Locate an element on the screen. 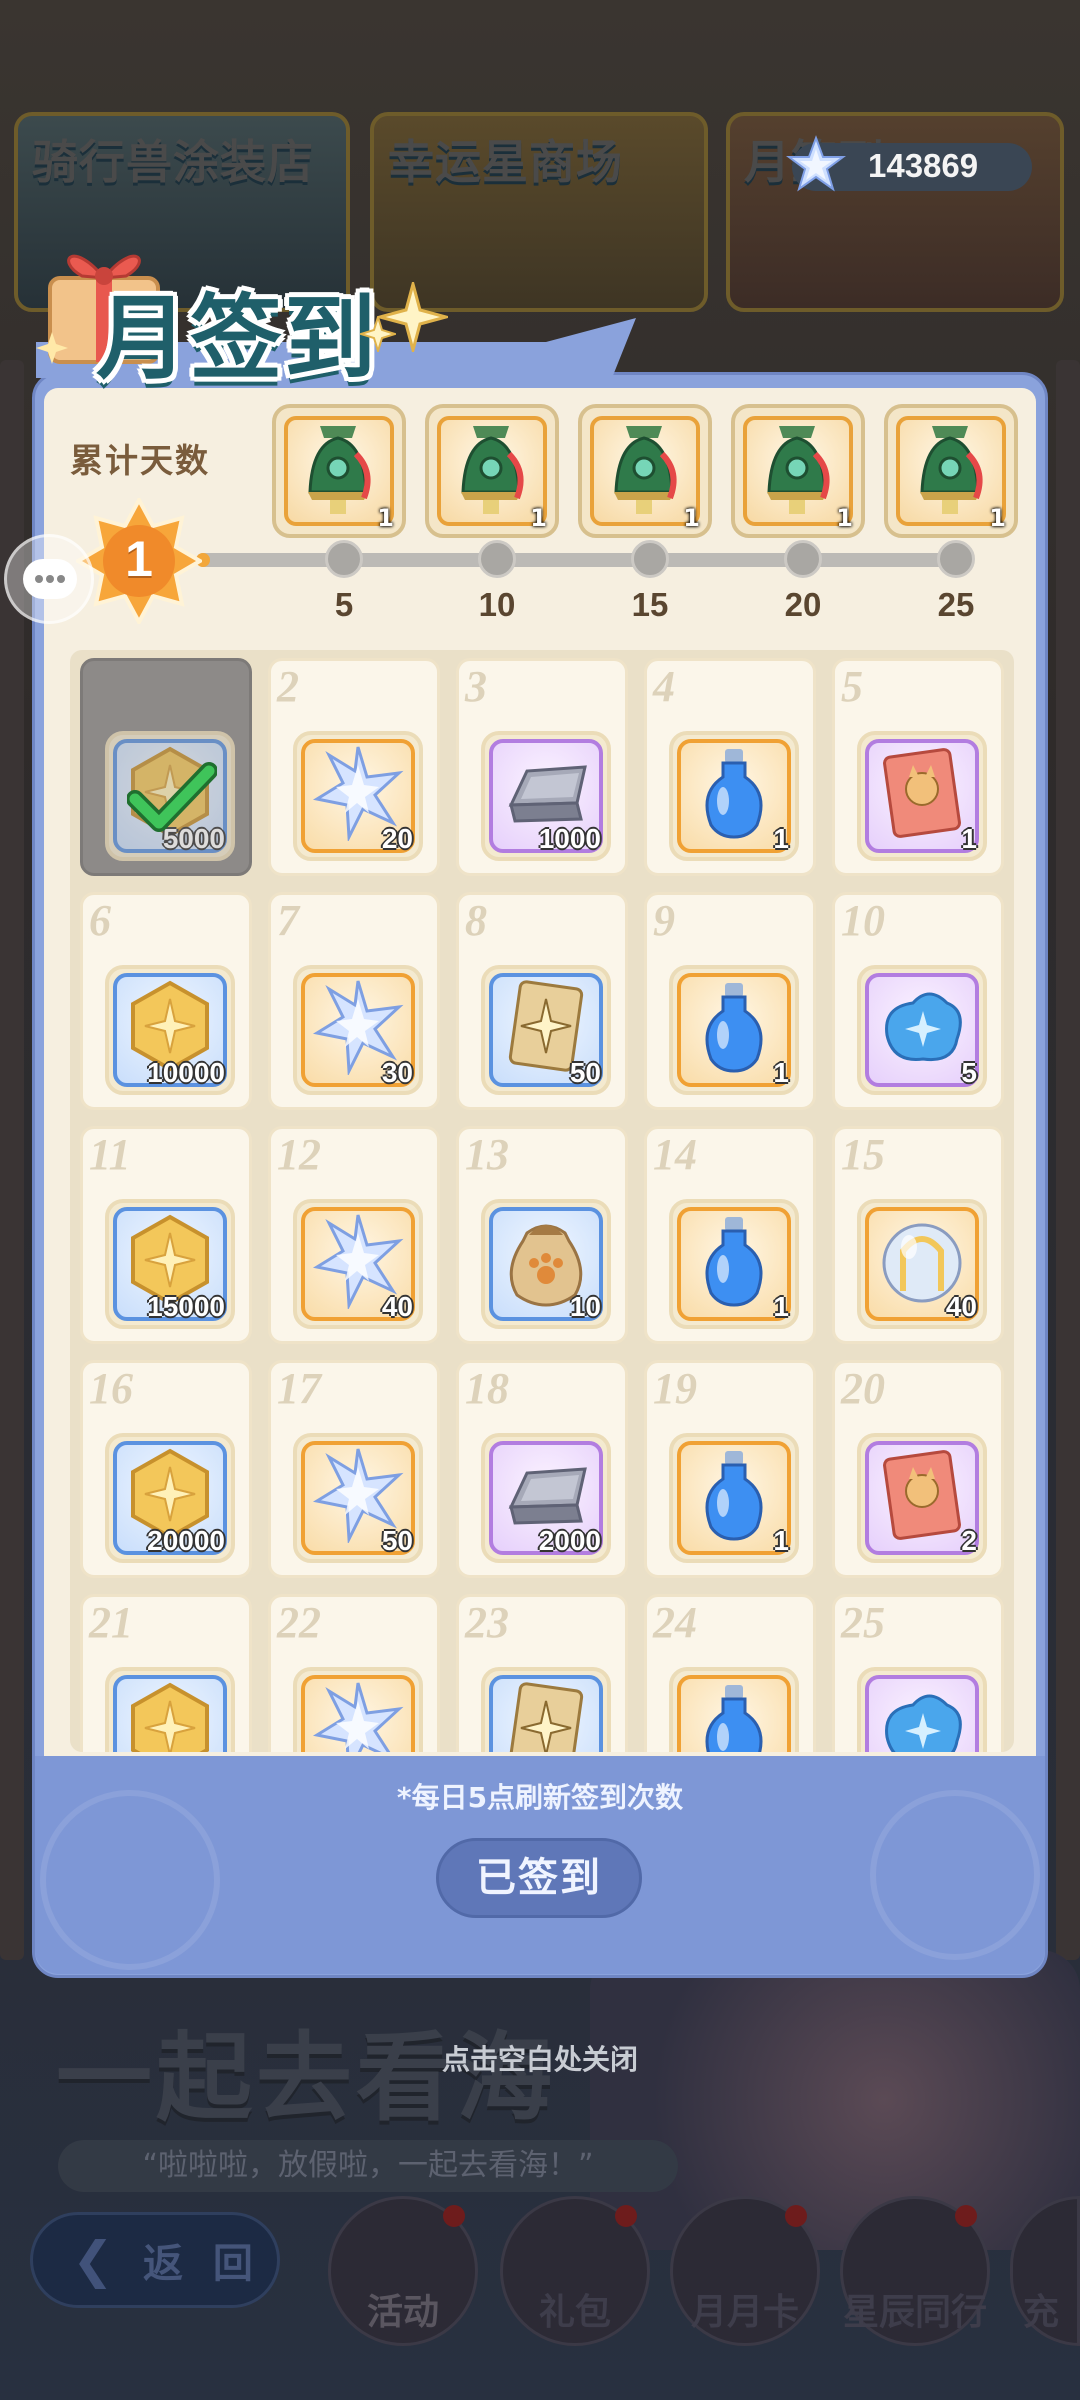  day-number: 16 is located at coordinates (111, 1388).